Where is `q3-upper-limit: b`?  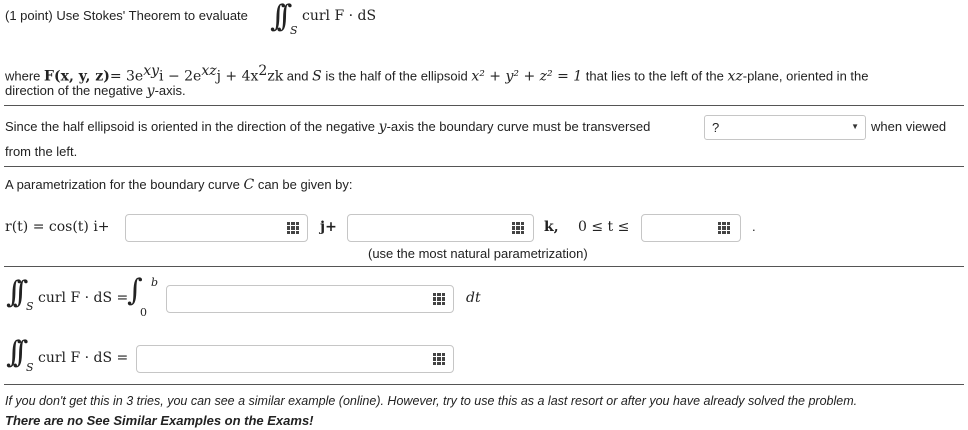 q3-upper-limit: b is located at coordinates (155, 282).